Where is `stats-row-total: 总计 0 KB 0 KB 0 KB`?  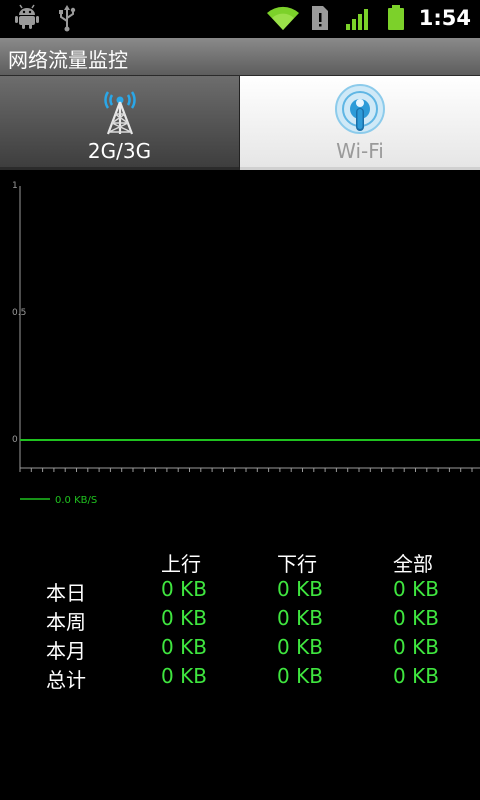 stats-row-total: 总计 0 KB 0 KB 0 KB is located at coordinates (240, 678).